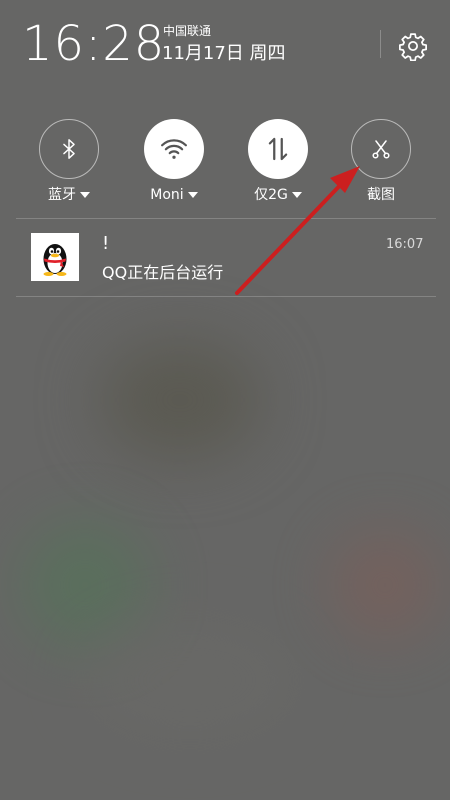 Image resolution: width=450 pixels, height=800 pixels. I want to click on annotation-arrow-icon, so click(297, 230).